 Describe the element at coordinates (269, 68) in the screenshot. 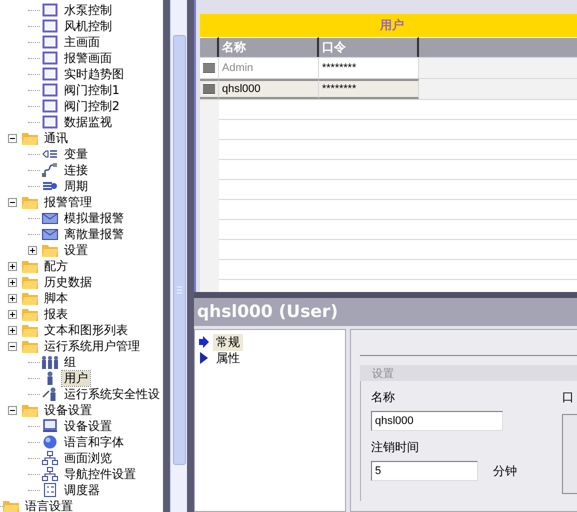

I see `table-cell: Admin` at that location.